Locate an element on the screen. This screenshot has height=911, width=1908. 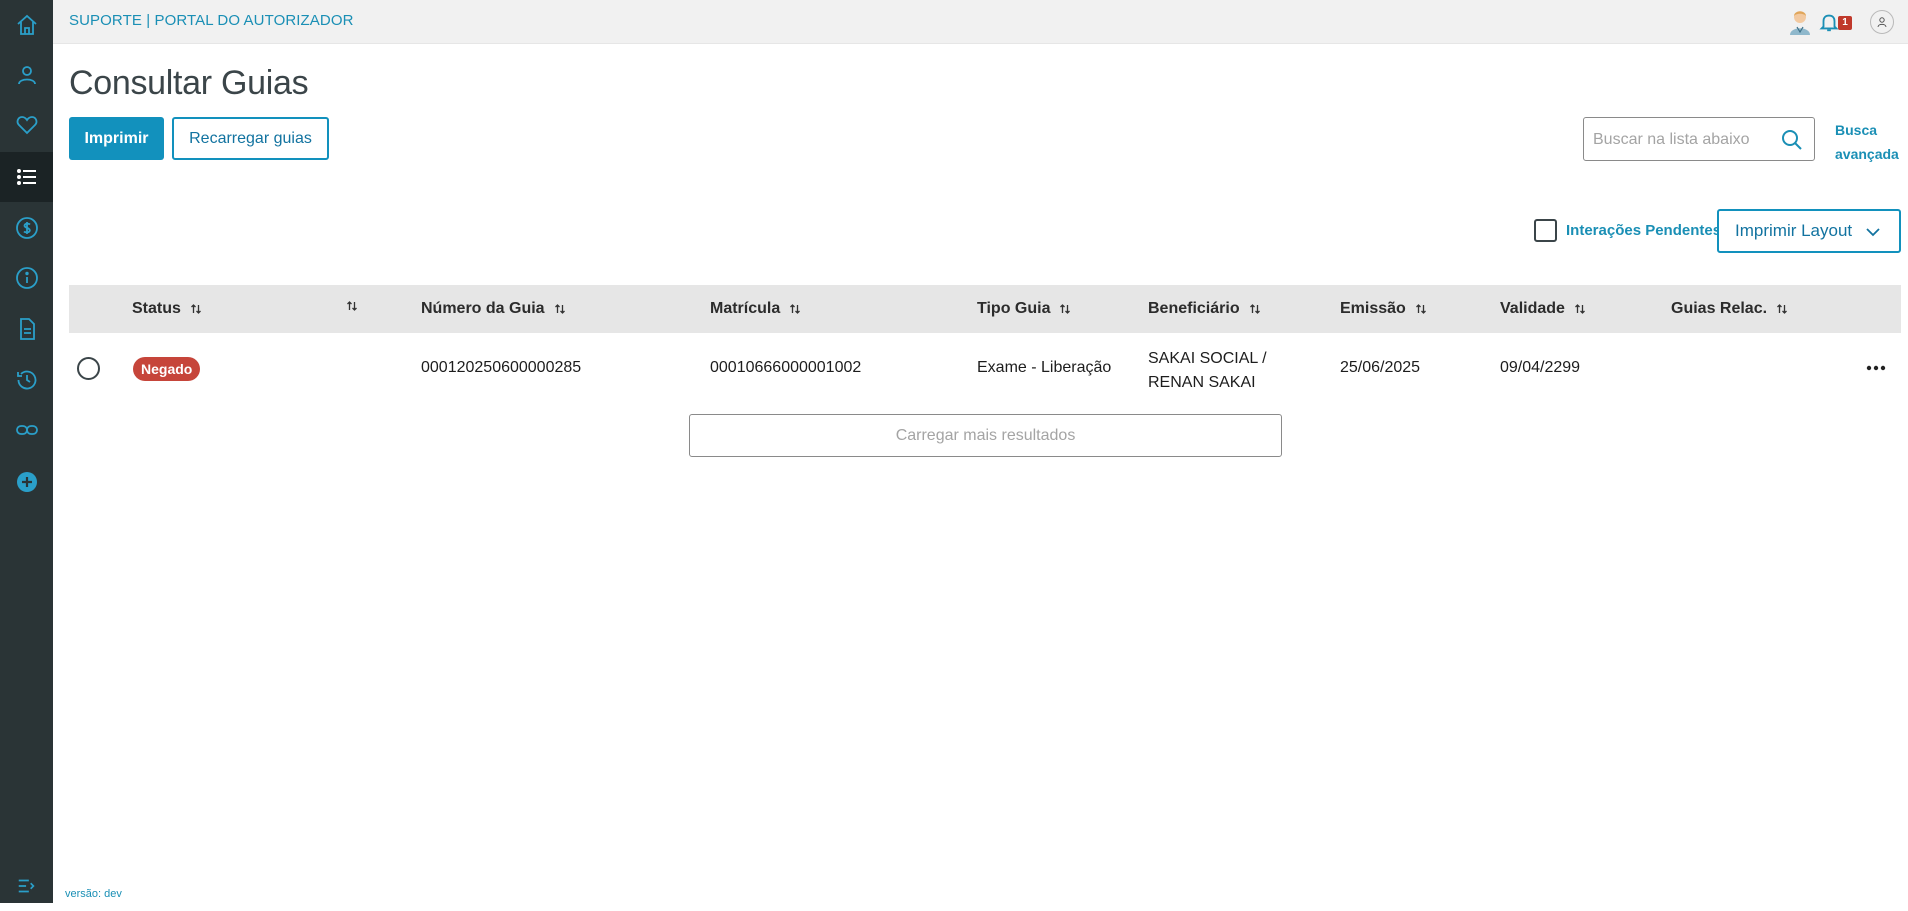
list-icon is located at coordinates (26, 177).